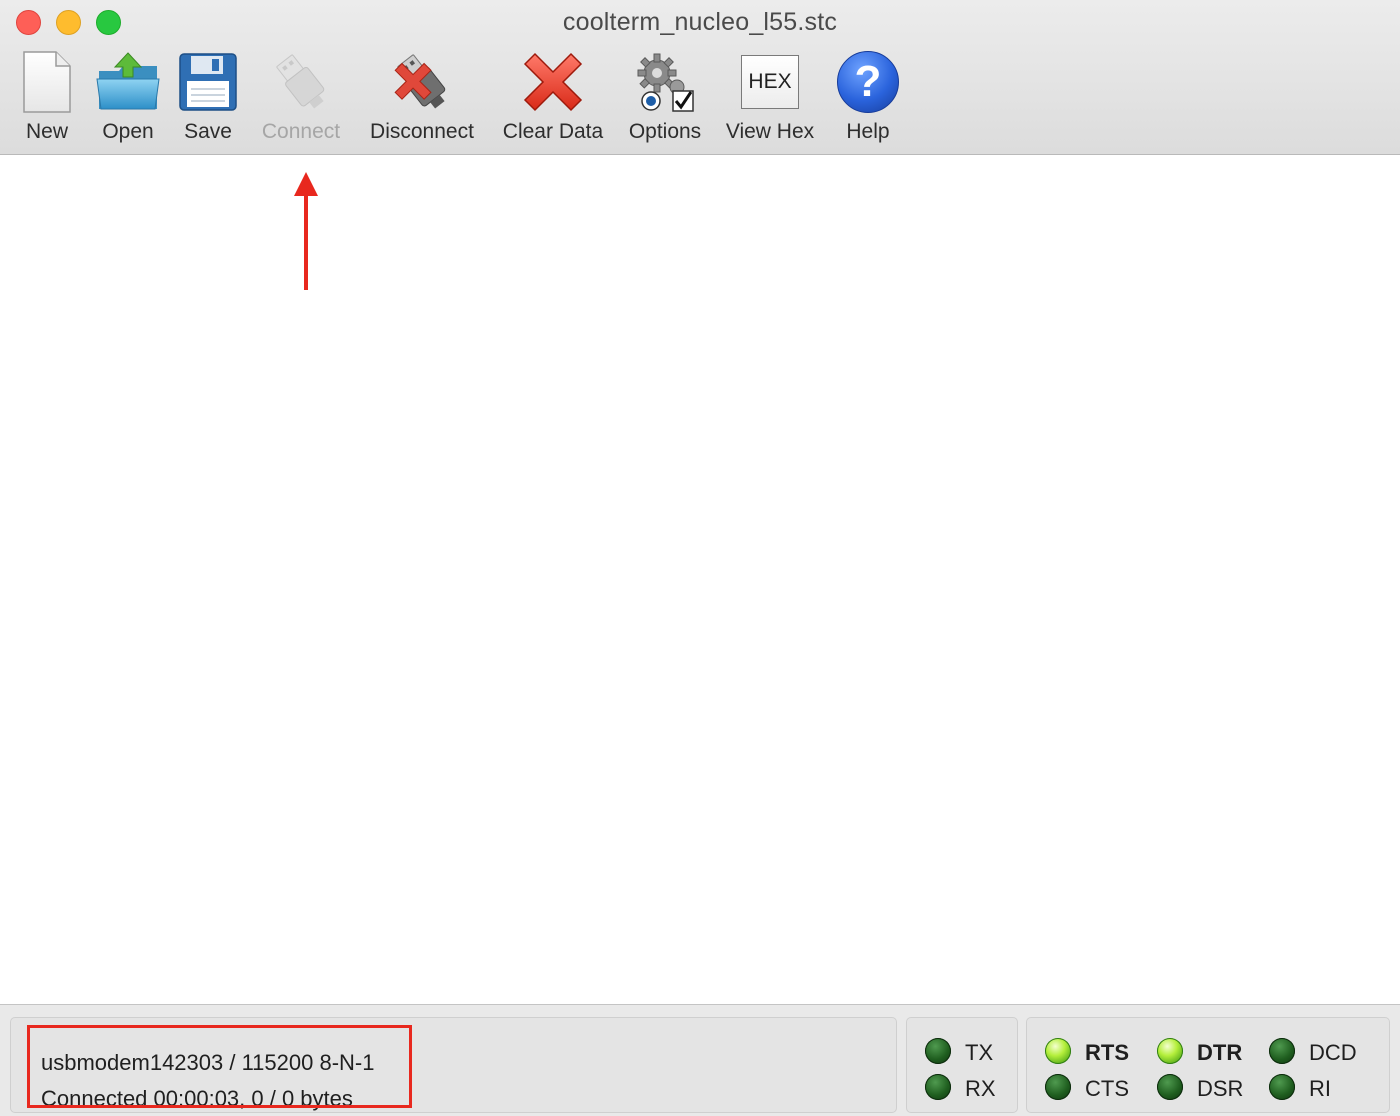 This screenshot has width=1400, height=1116. I want to click on cts-label: CTS, so click(1107, 1088).